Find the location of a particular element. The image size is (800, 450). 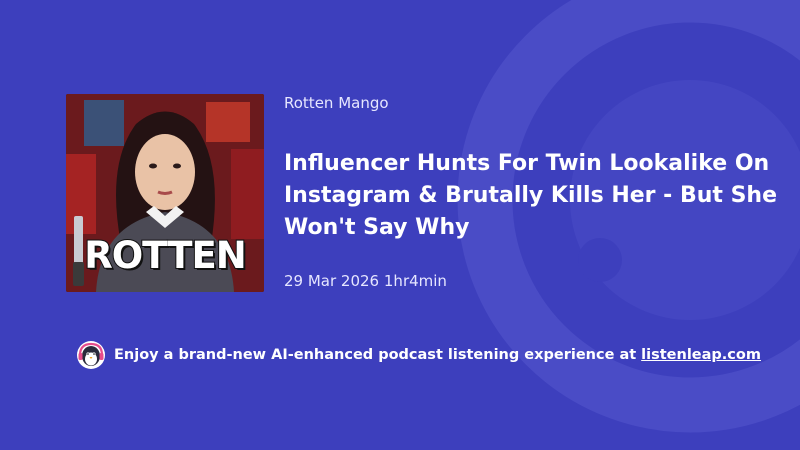

podcast-name: Rotten Mango is located at coordinates (336, 103).